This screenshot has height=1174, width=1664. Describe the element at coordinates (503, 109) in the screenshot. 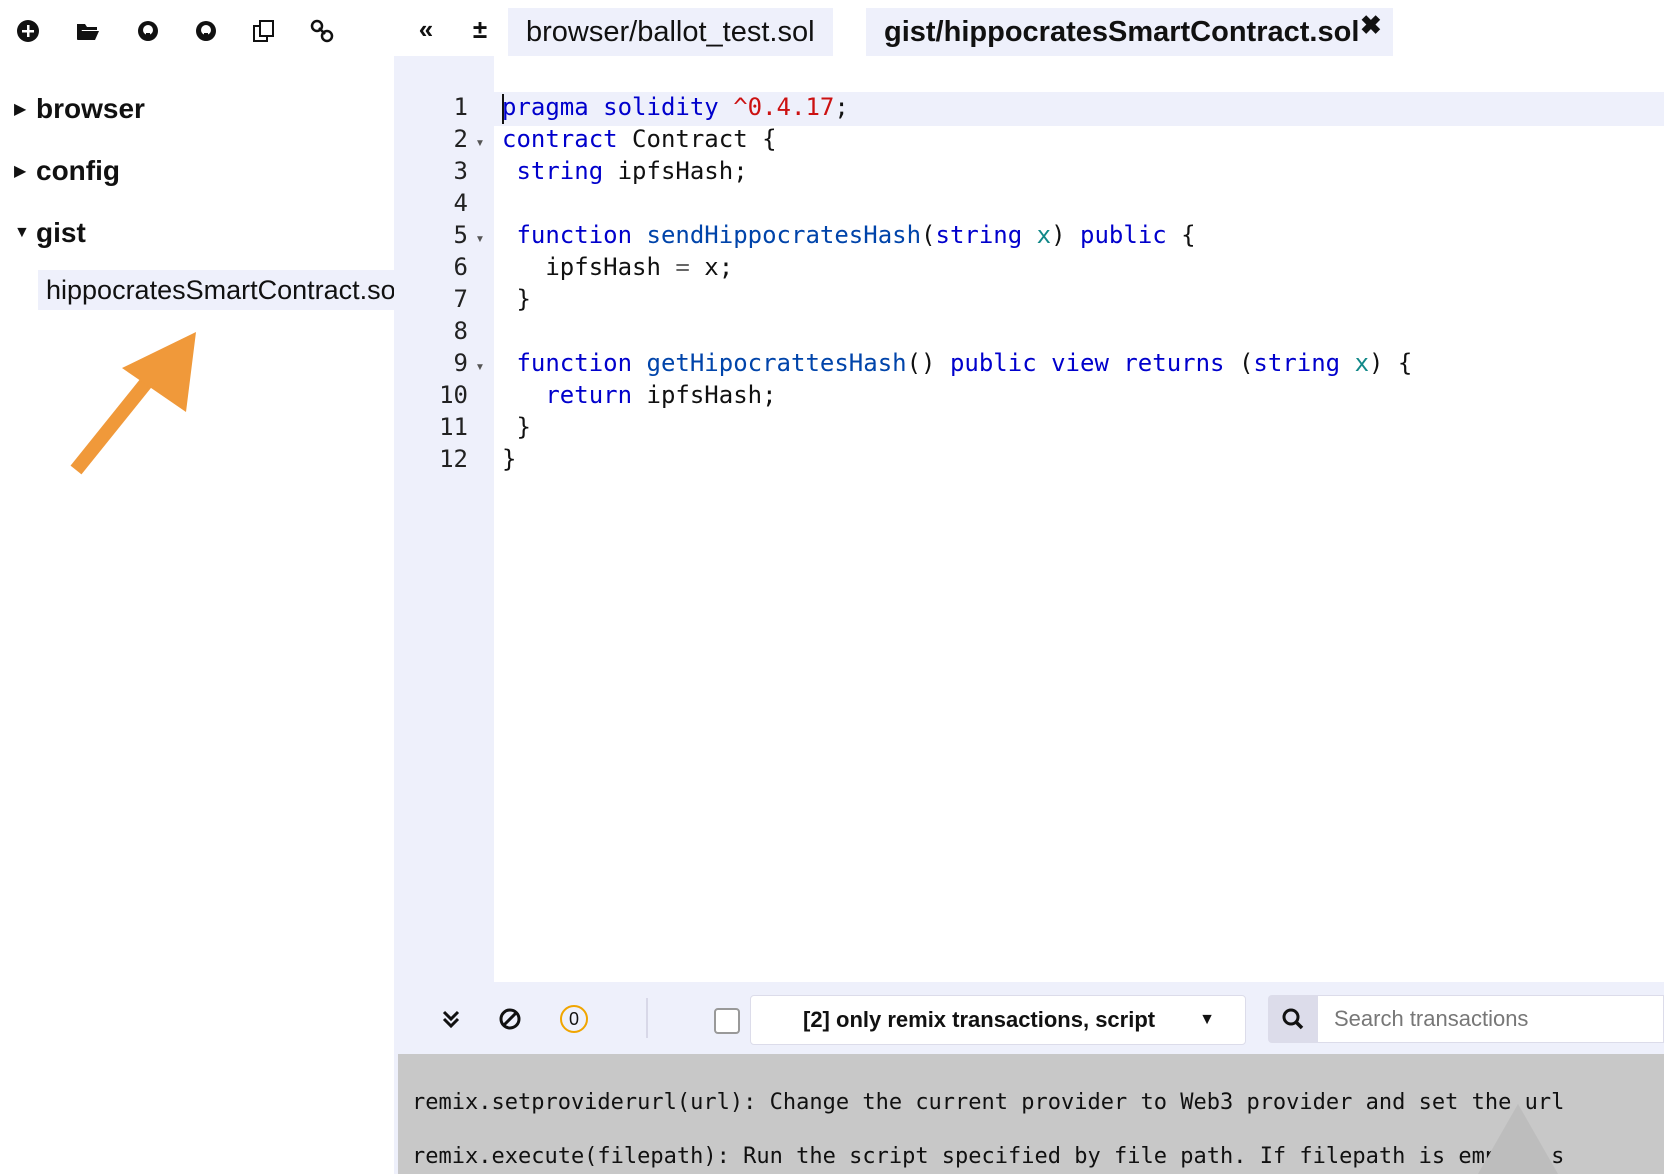

I see `text-cursor` at that location.